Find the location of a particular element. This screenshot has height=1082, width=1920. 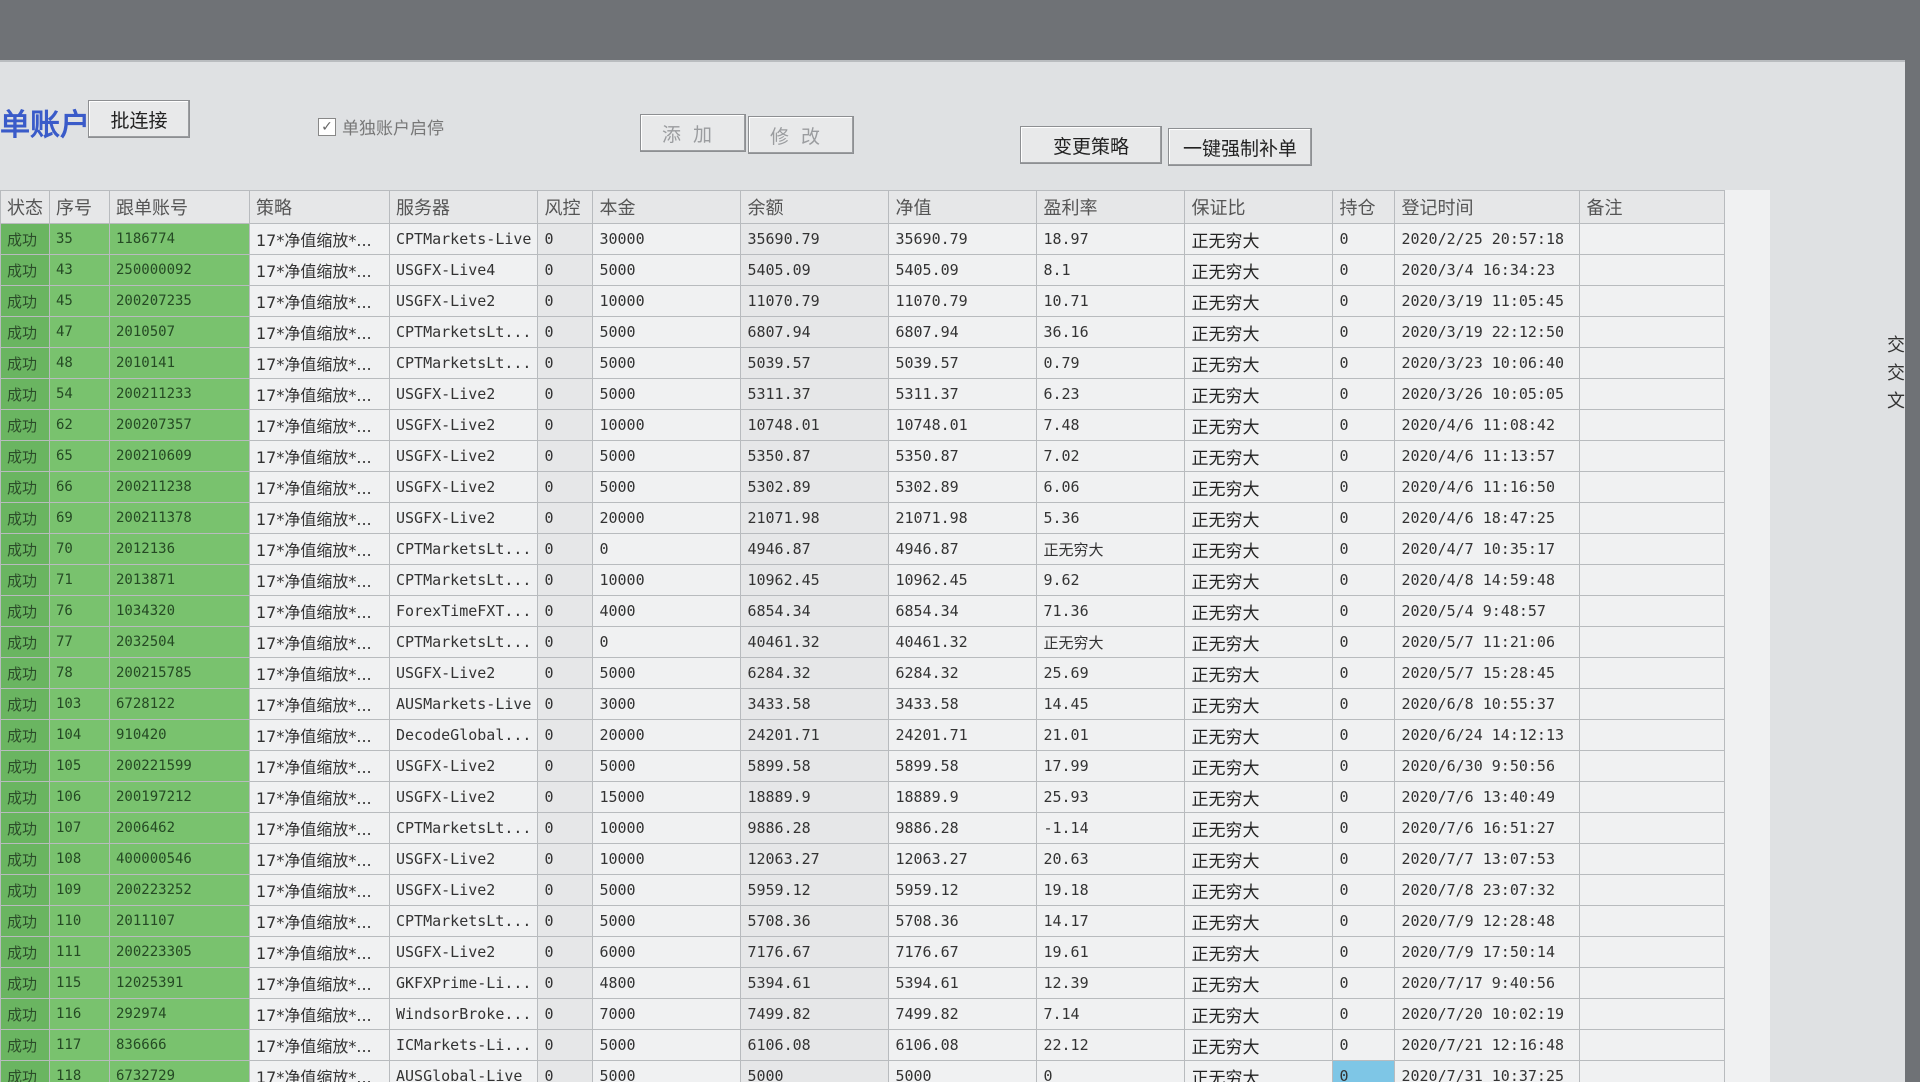

register-time-cell: 2020/4/6 11:13:57 is located at coordinates (1487, 456).